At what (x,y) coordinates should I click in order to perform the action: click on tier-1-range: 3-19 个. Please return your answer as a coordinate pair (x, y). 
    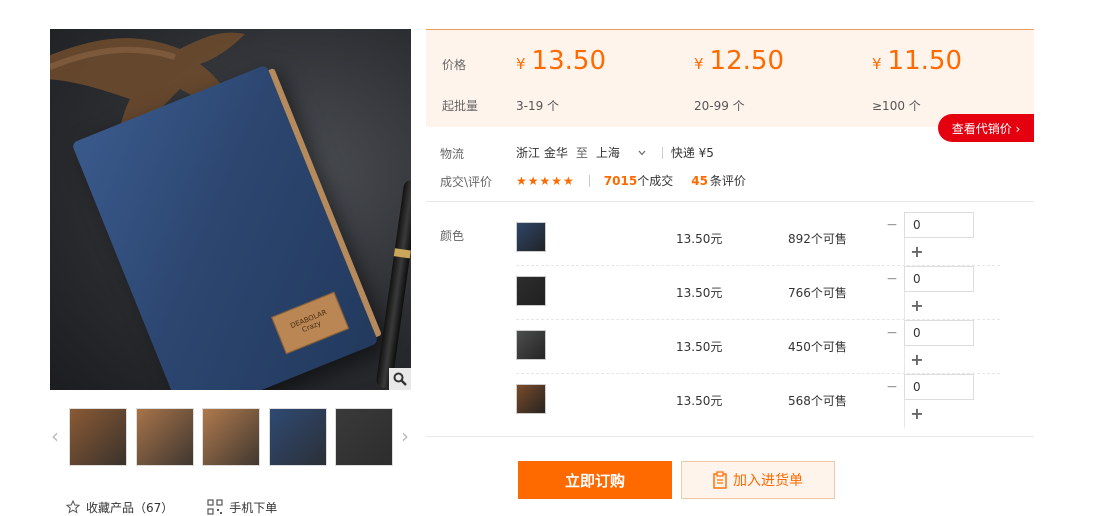
    Looking at the image, I should click on (538, 106).